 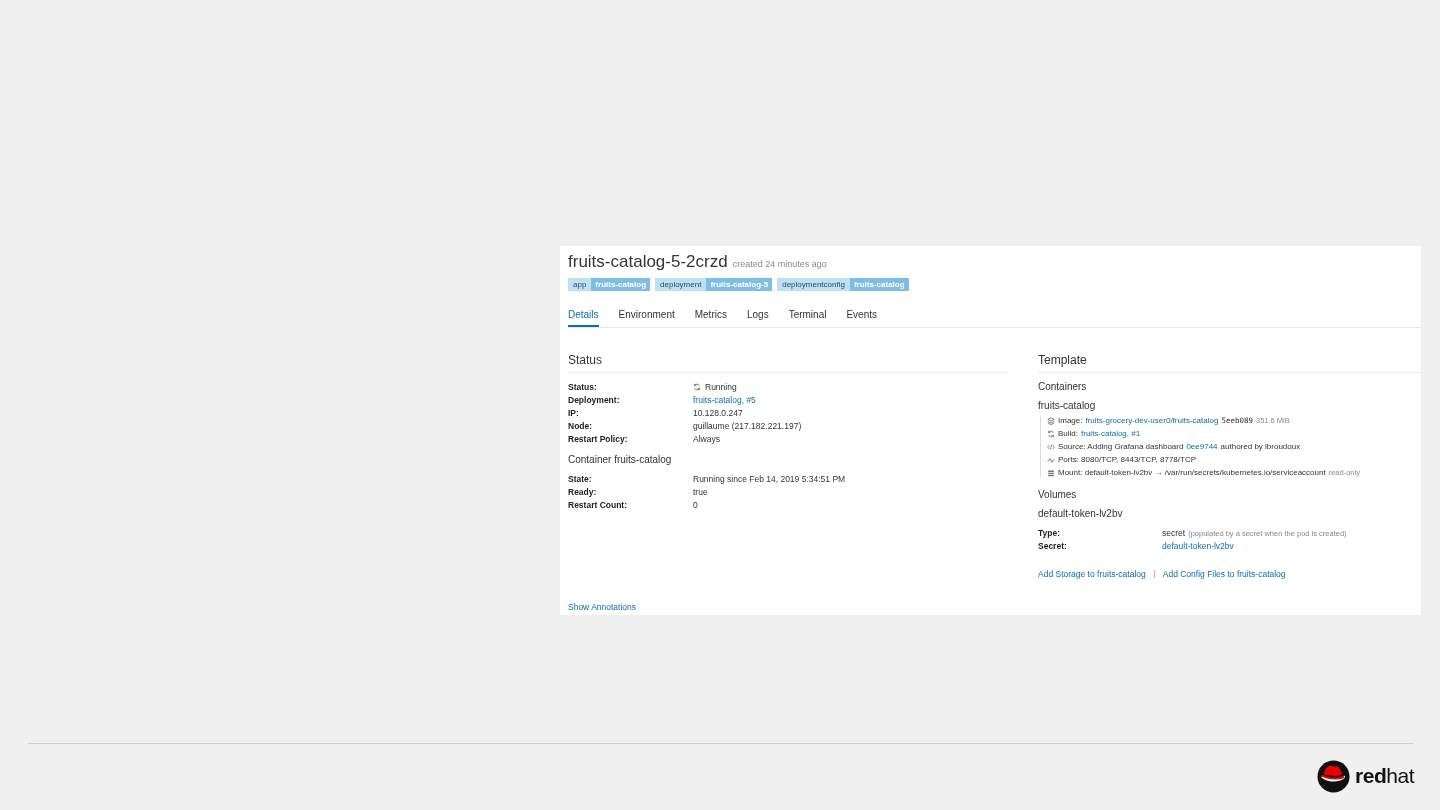 I want to click on field-value: Running since Feb 14, 2019 5:34:51 PM, so click(x=770, y=479).